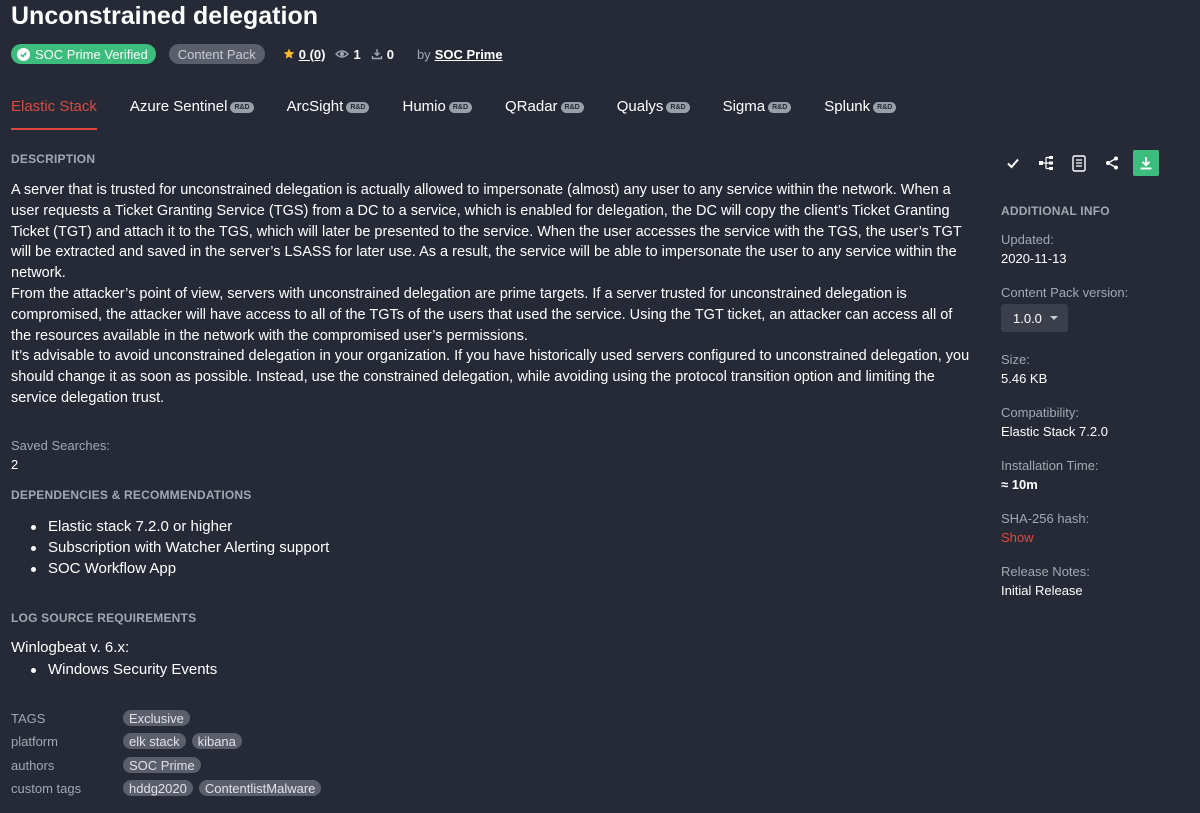 The width and height of the screenshot is (1200, 813). Describe the element at coordinates (216, 54) in the screenshot. I see `type-badge: Content Pack` at that location.